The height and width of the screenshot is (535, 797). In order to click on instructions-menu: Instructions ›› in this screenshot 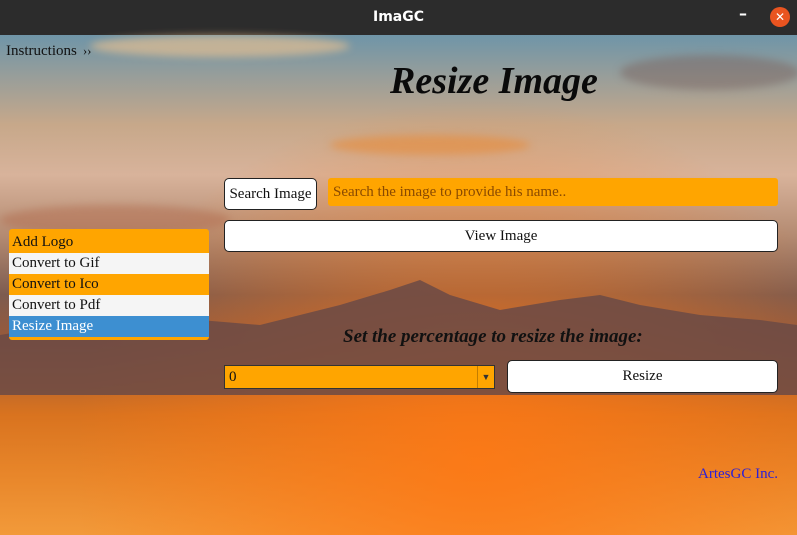, I will do `click(49, 51)`.